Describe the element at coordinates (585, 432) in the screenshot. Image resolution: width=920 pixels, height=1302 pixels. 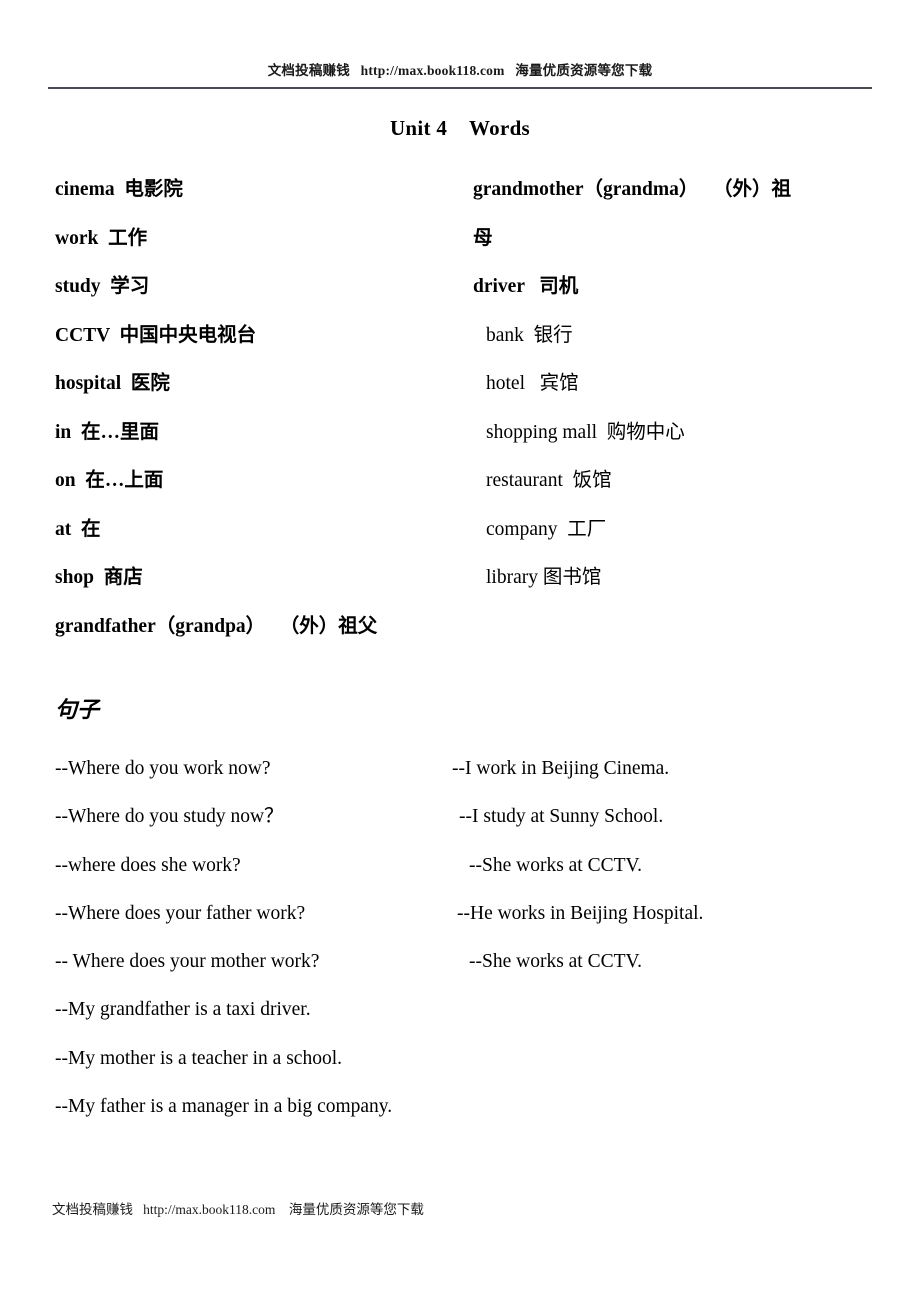
I see `word-entry: shopping mall 购物中心` at that location.